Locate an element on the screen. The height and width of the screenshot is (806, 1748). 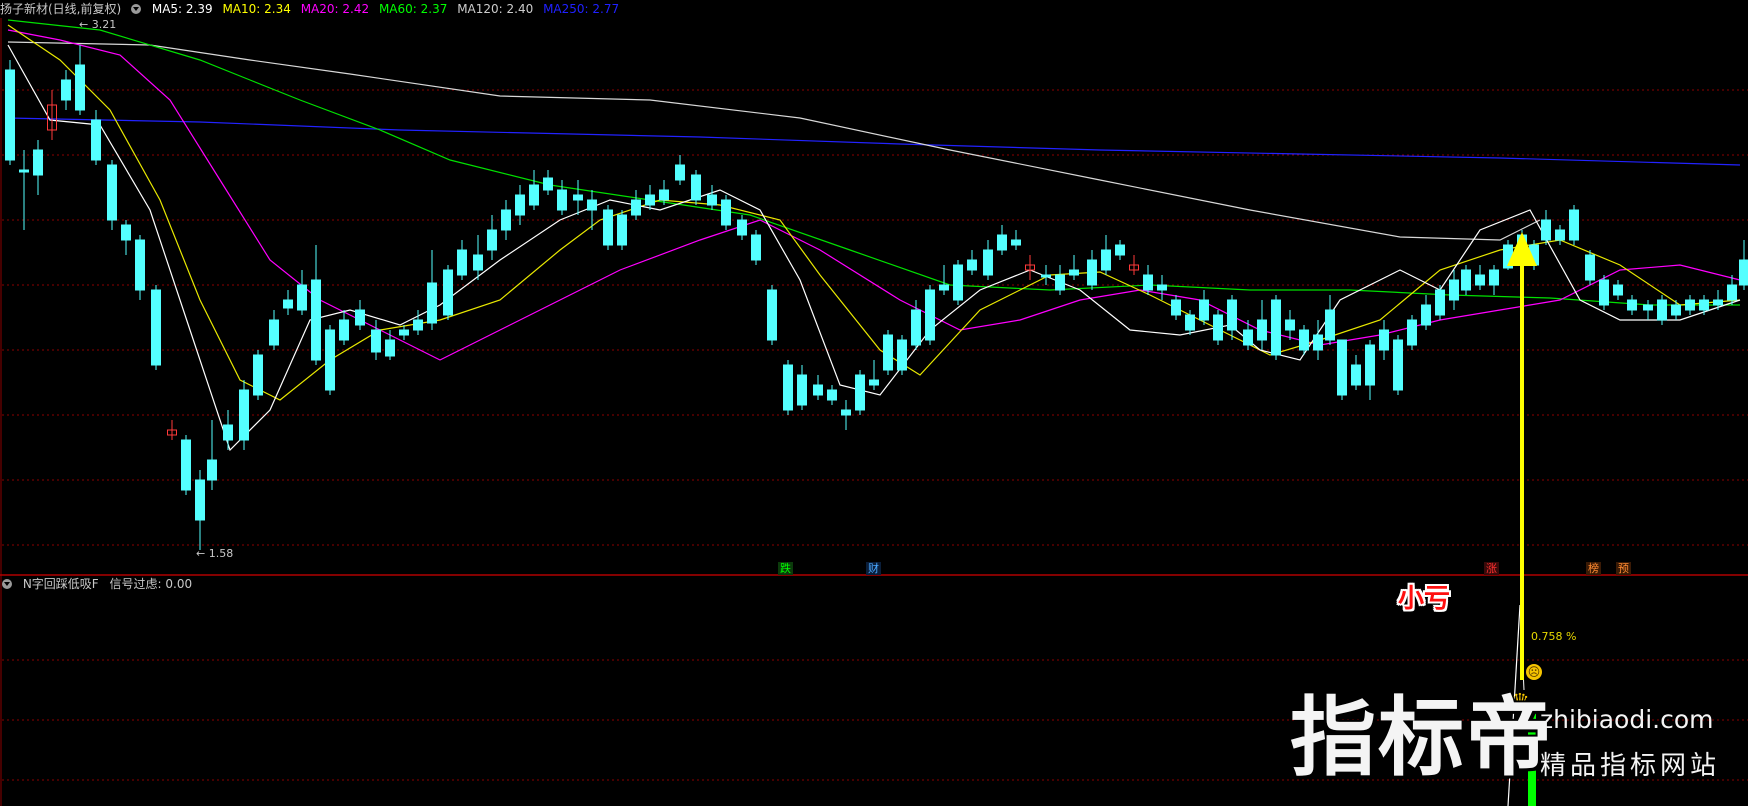
watermark-brand: 指标帝 is located at coordinates (1422, 738).